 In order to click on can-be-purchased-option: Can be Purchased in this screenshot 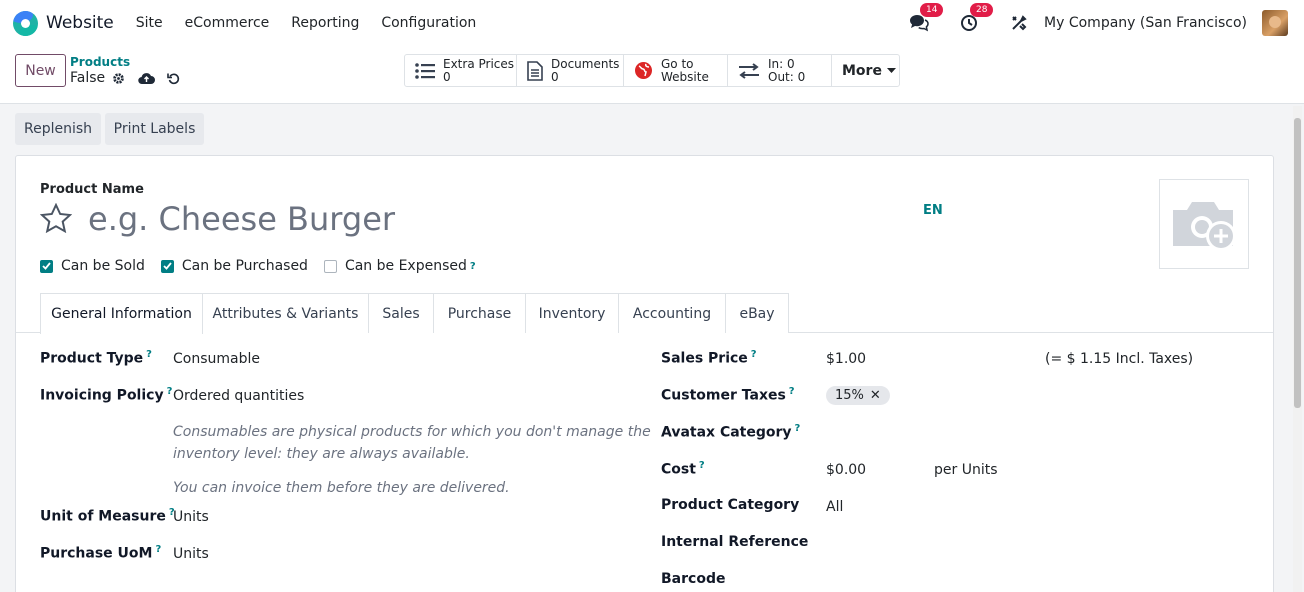, I will do `click(234, 266)`.